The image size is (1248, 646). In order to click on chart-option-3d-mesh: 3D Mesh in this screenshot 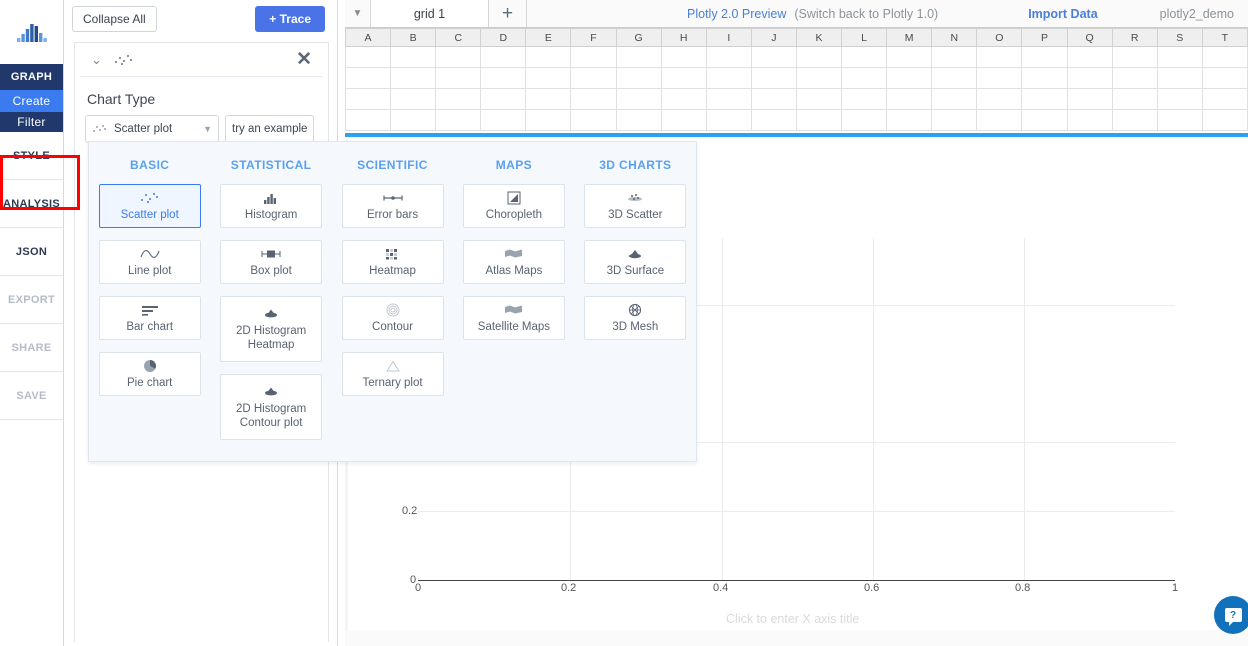, I will do `click(635, 318)`.